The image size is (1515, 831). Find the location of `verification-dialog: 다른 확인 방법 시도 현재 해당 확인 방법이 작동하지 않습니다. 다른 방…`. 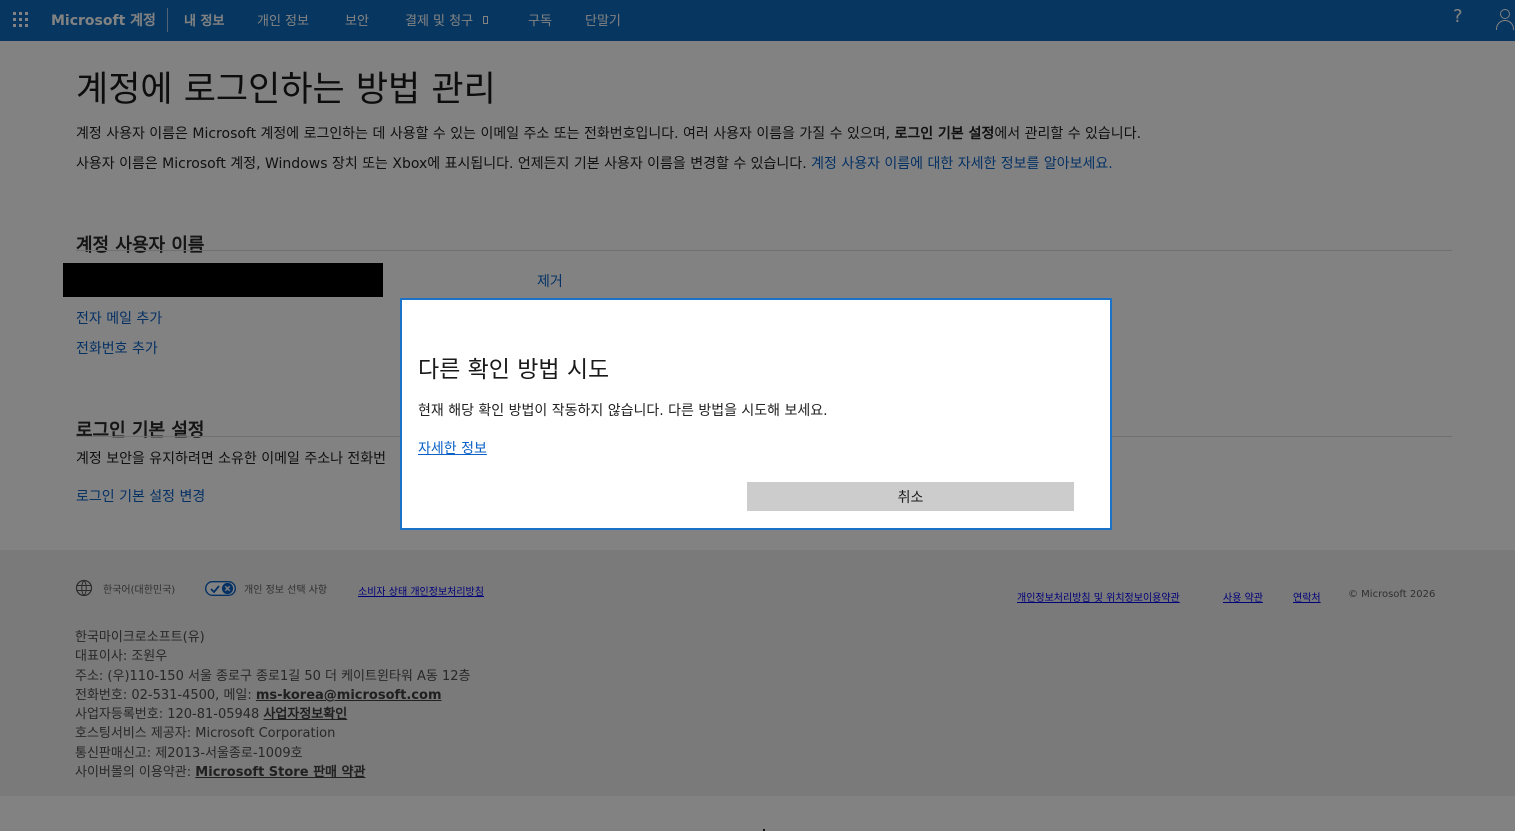

verification-dialog: 다른 확인 방법 시도 현재 해당 확인 방법이 작동하지 않습니다. 다른 방… is located at coordinates (756, 414).